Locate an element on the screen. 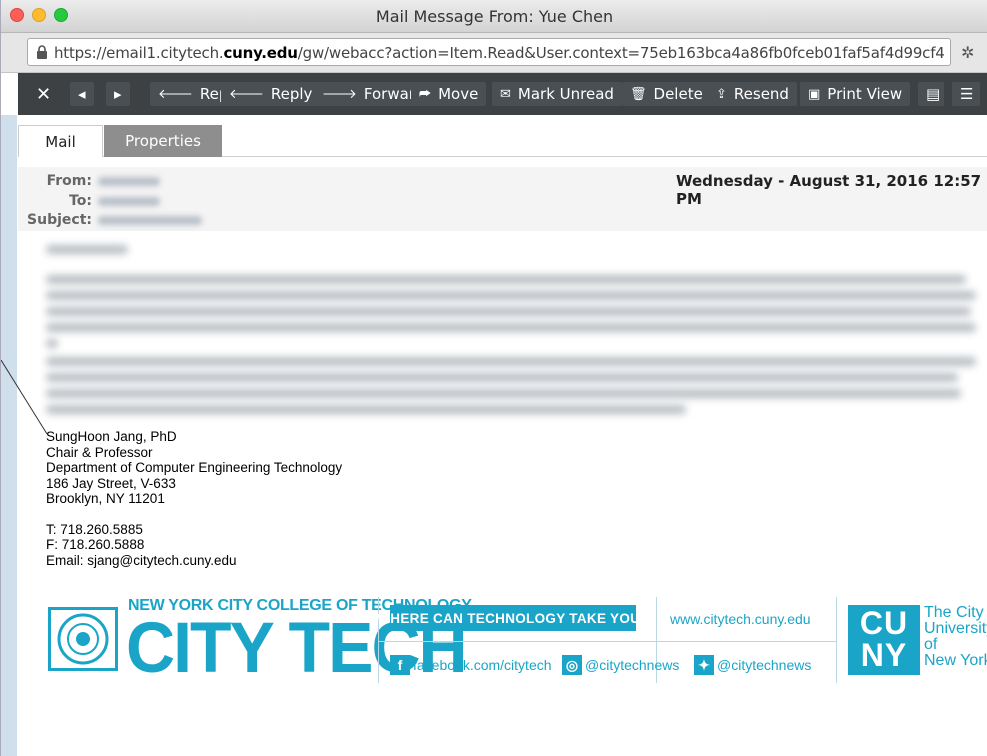 This screenshot has height=756, width=987. instagram-link: ◎ @citytechnews is located at coordinates (620, 665).